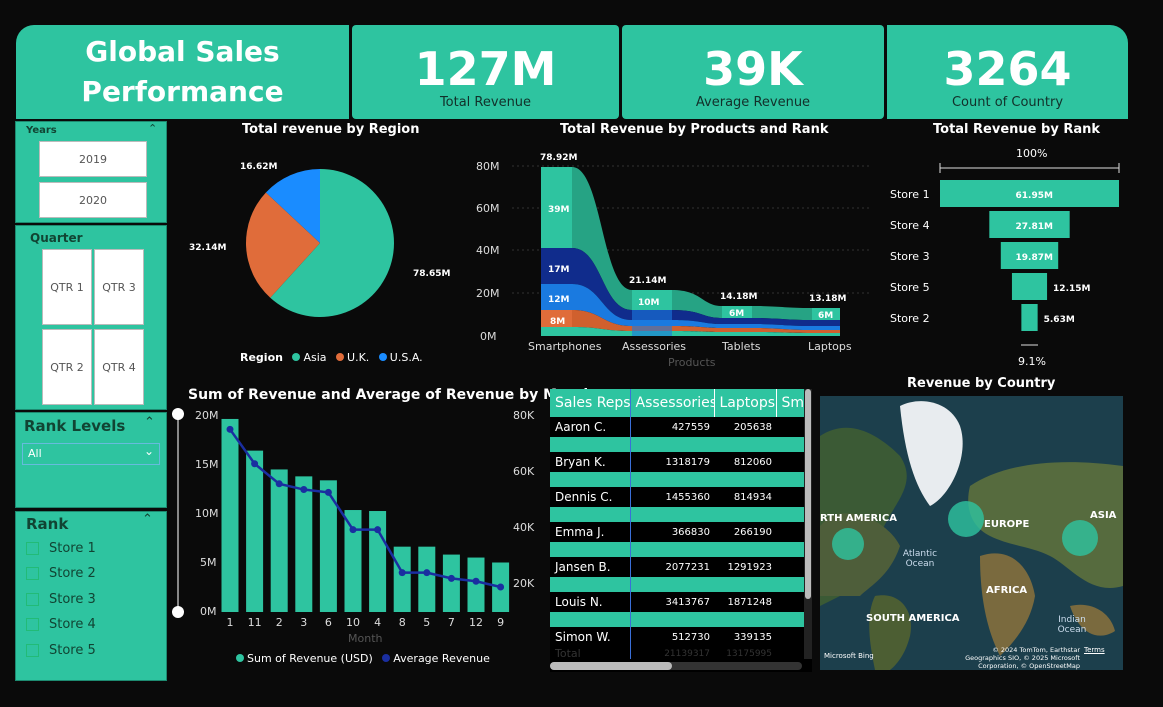 The width and height of the screenshot is (1163, 707). Describe the element at coordinates (694, 129) in the screenshot. I see `ribbon-title: Total Revenue by Products and Rank` at that location.